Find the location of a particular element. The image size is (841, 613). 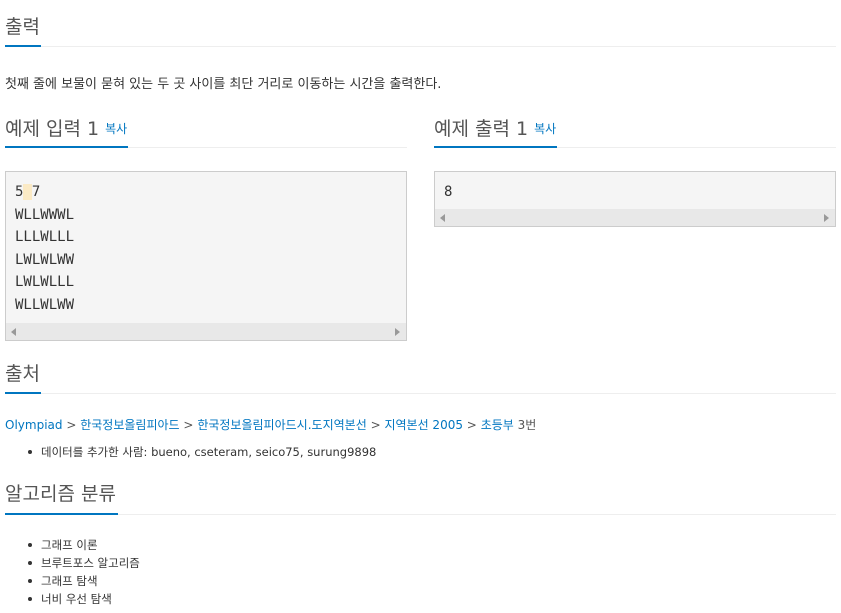

sample-output-content: 8 is located at coordinates (448, 192).